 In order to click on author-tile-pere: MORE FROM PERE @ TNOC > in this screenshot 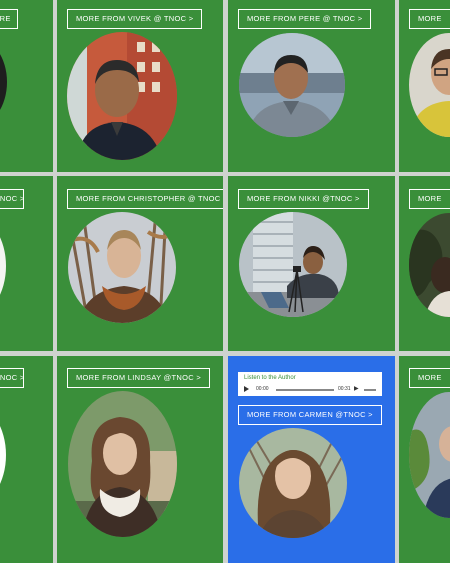, I will do `click(311, 86)`.